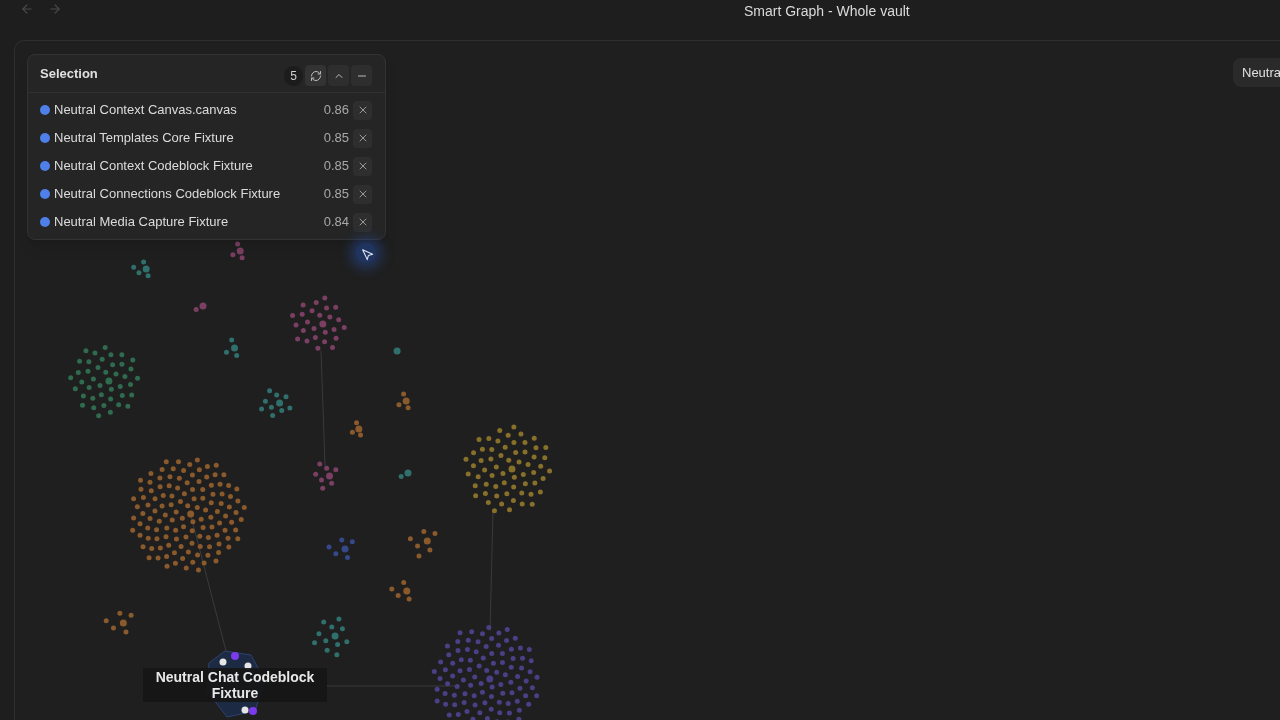 Image resolution: width=1280 pixels, height=720 pixels. What do you see at coordinates (293, 75) in the screenshot?
I see `count-badge: 5` at bounding box center [293, 75].